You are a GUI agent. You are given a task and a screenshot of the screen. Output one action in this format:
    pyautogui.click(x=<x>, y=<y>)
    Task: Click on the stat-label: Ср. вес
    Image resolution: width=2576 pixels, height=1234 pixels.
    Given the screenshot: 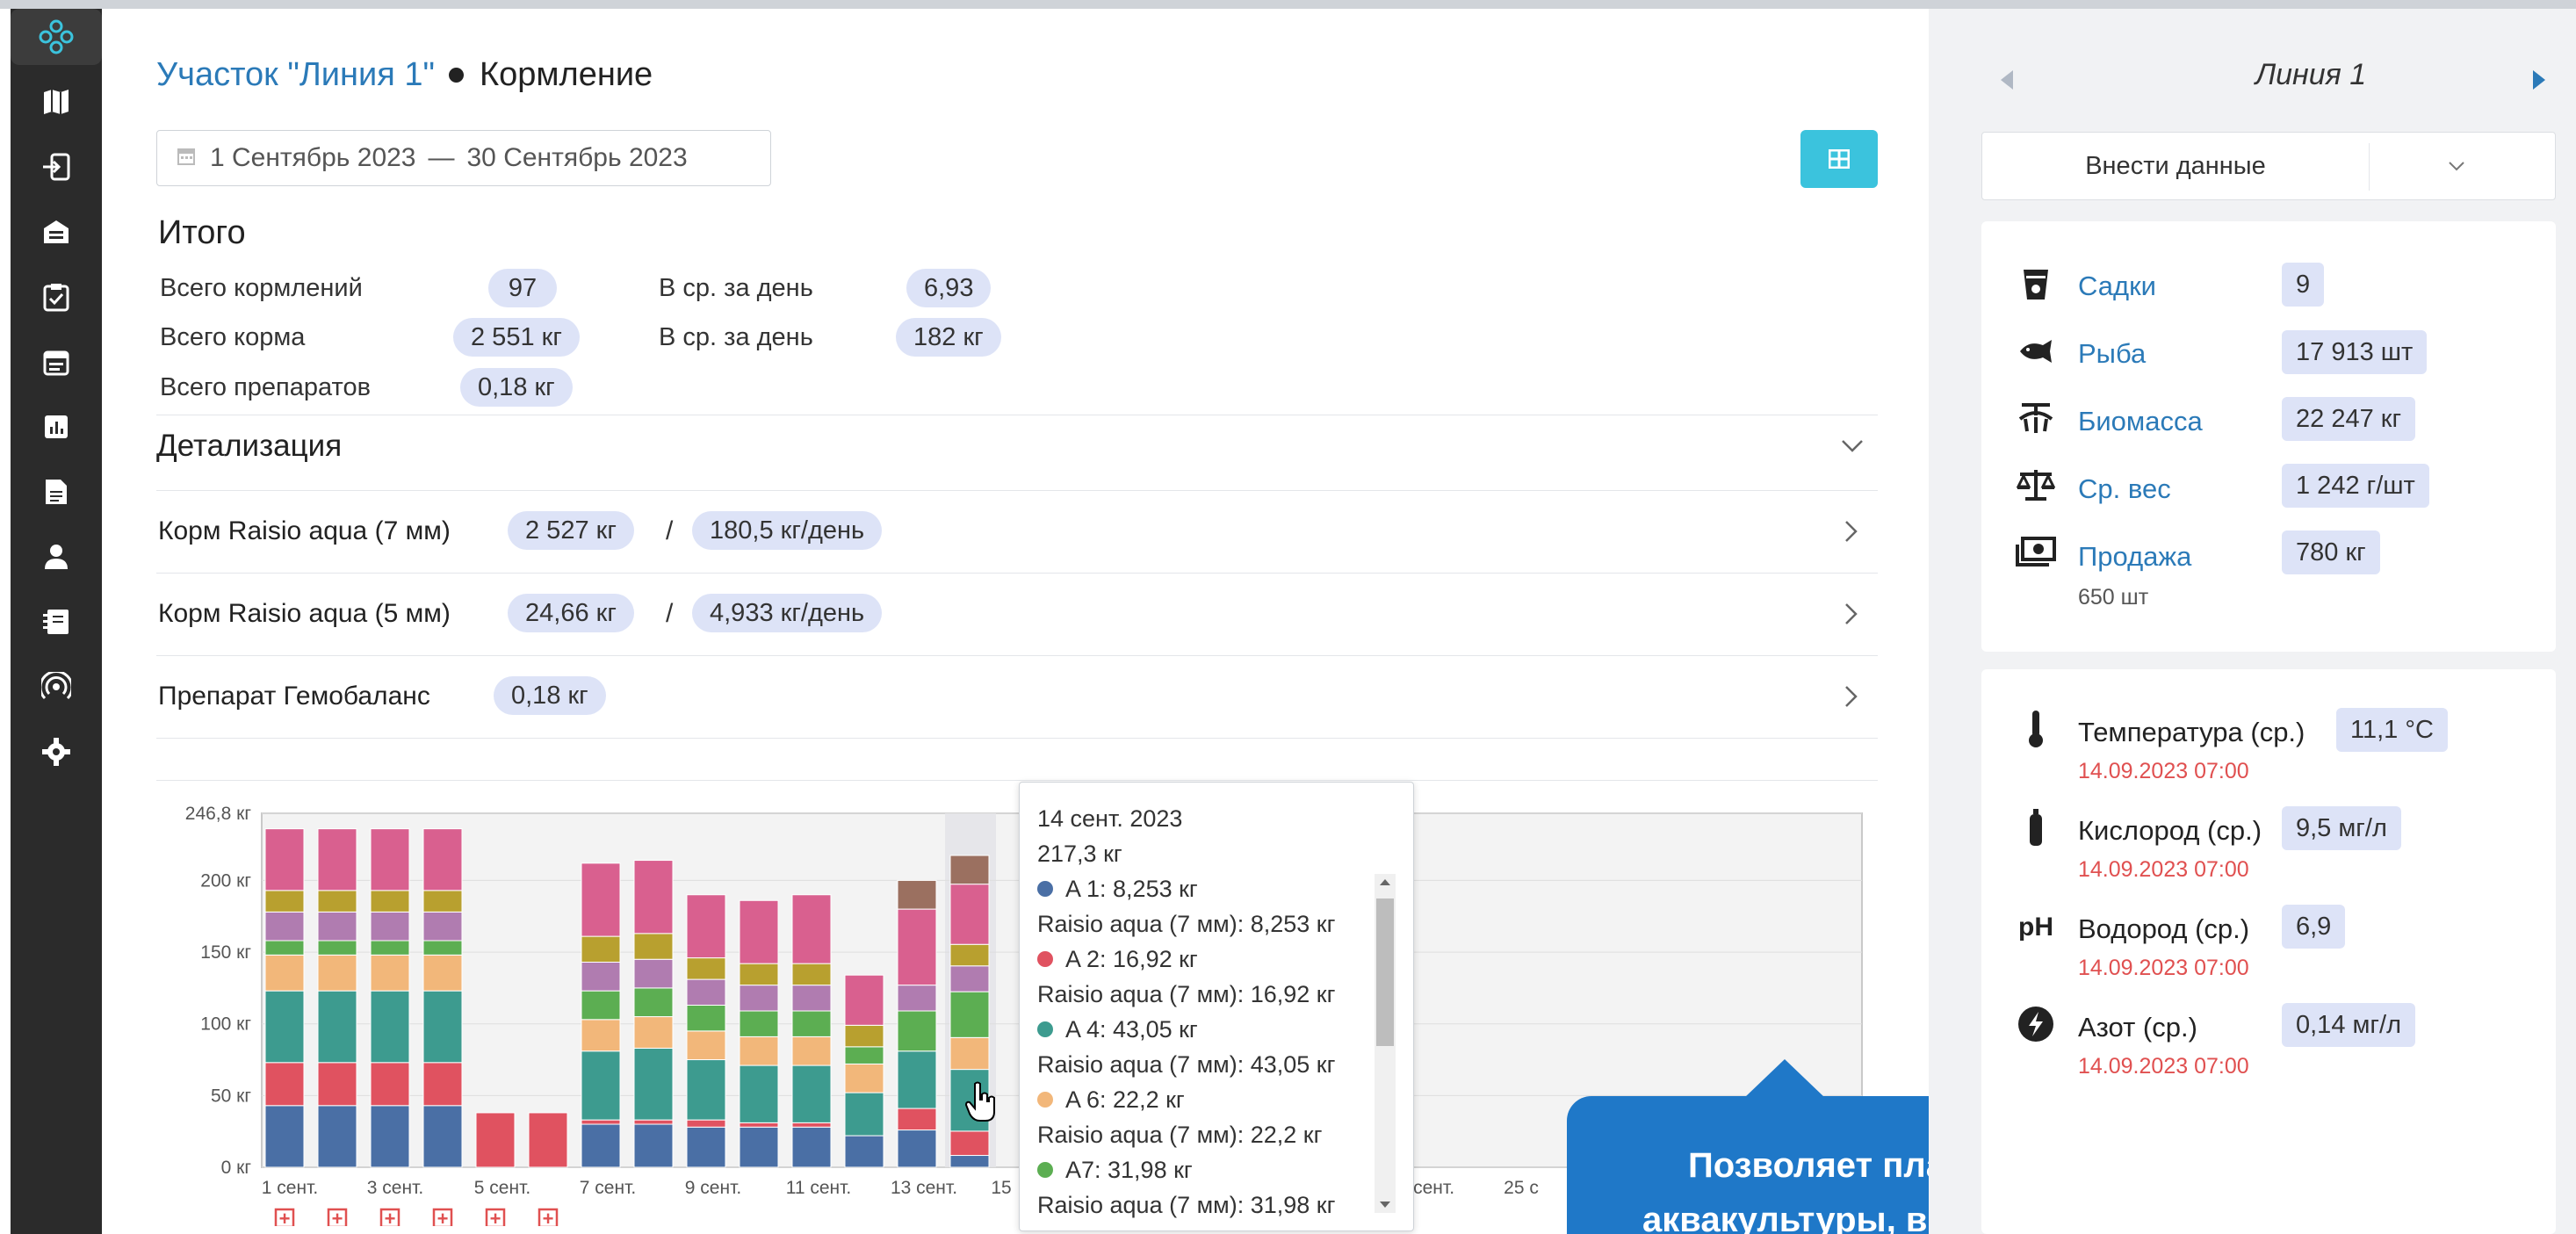 What is the action you would take?
    pyautogui.click(x=2124, y=489)
    